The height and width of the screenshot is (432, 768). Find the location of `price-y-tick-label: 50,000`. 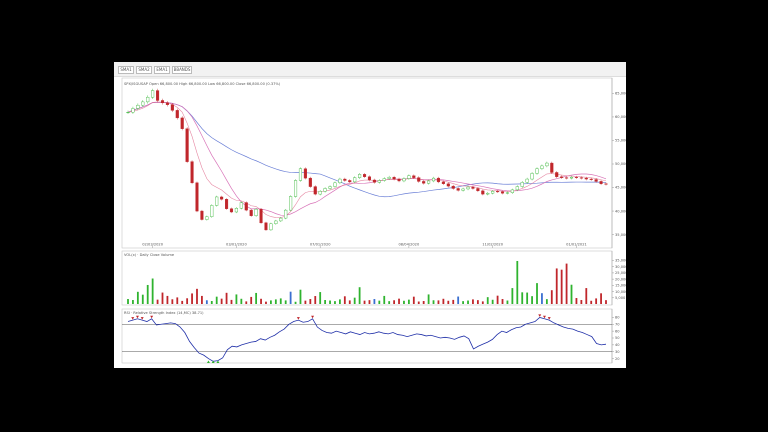

price-y-tick-label: 50,000 is located at coordinates (620, 164).